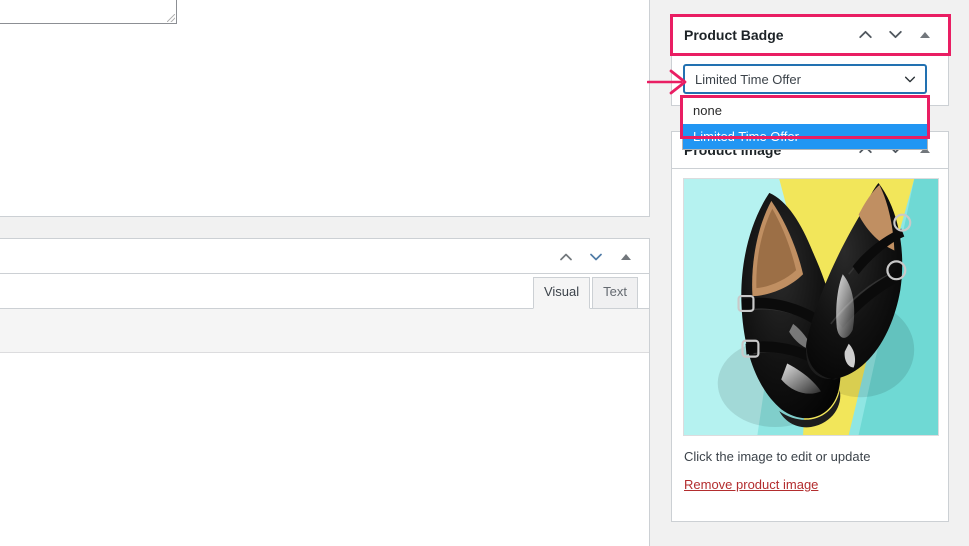  Describe the element at coordinates (324, 331) in the screenshot. I see `editor-toolbar` at that location.